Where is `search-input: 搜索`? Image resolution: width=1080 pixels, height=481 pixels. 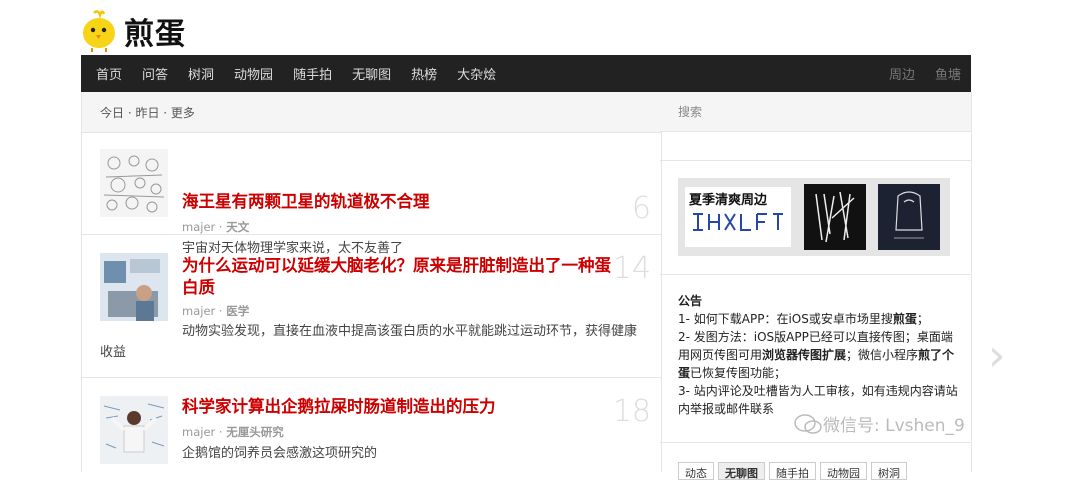 search-input: 搜索 is located at coordinates (815, 112).